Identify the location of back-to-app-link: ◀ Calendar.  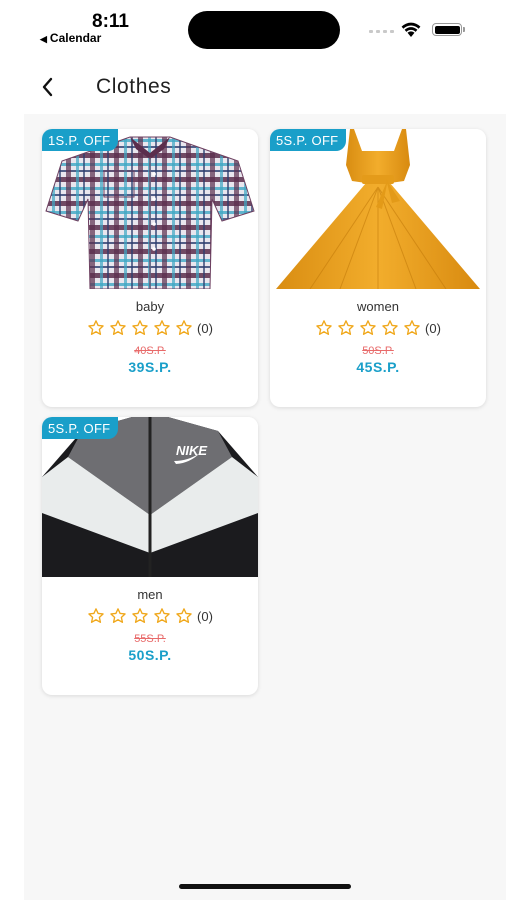
(70, 38).